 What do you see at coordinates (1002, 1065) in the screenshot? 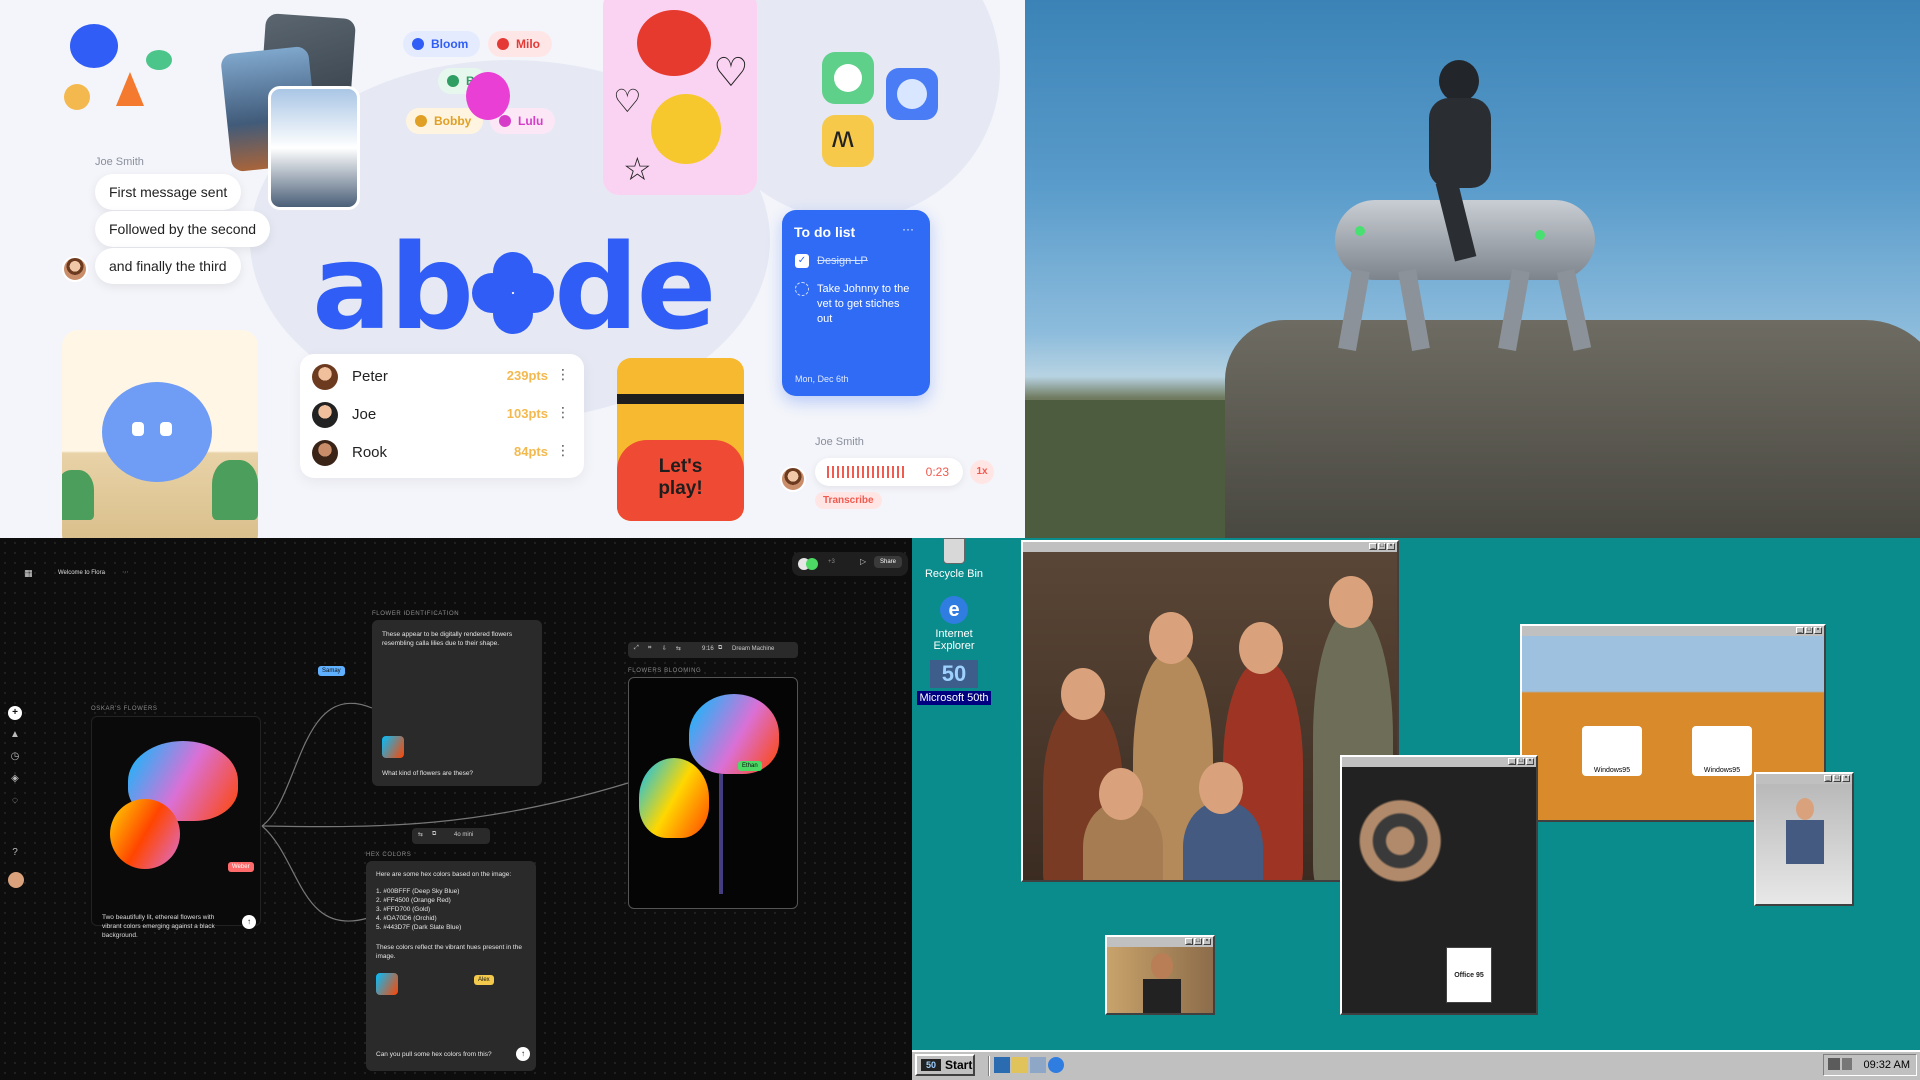
I see `quicklaunch-shortcut-icon` at bounding box center [1002, 1065].